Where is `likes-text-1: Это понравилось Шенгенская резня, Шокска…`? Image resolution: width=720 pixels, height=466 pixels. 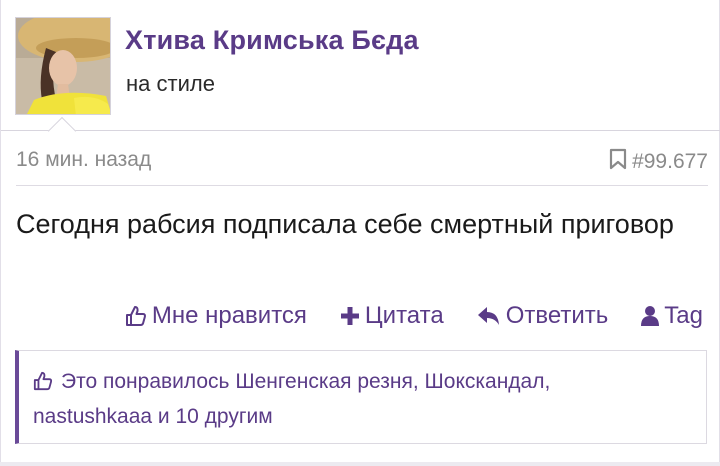 likes-text-1: Это понравилось Шенгенская резня, Шокска… is located at coordinates (305, 381).